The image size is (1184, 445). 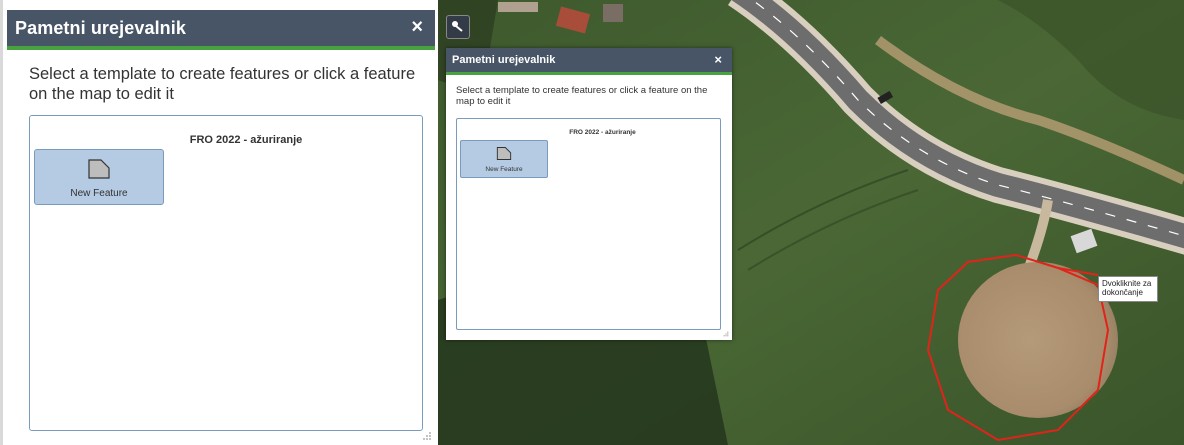 What do you see at coordinates (1128, 289) in the screenshot?
I see `draw-tooltip: Dvokliknite za dokončanje` at bounding box center [1128, 289].